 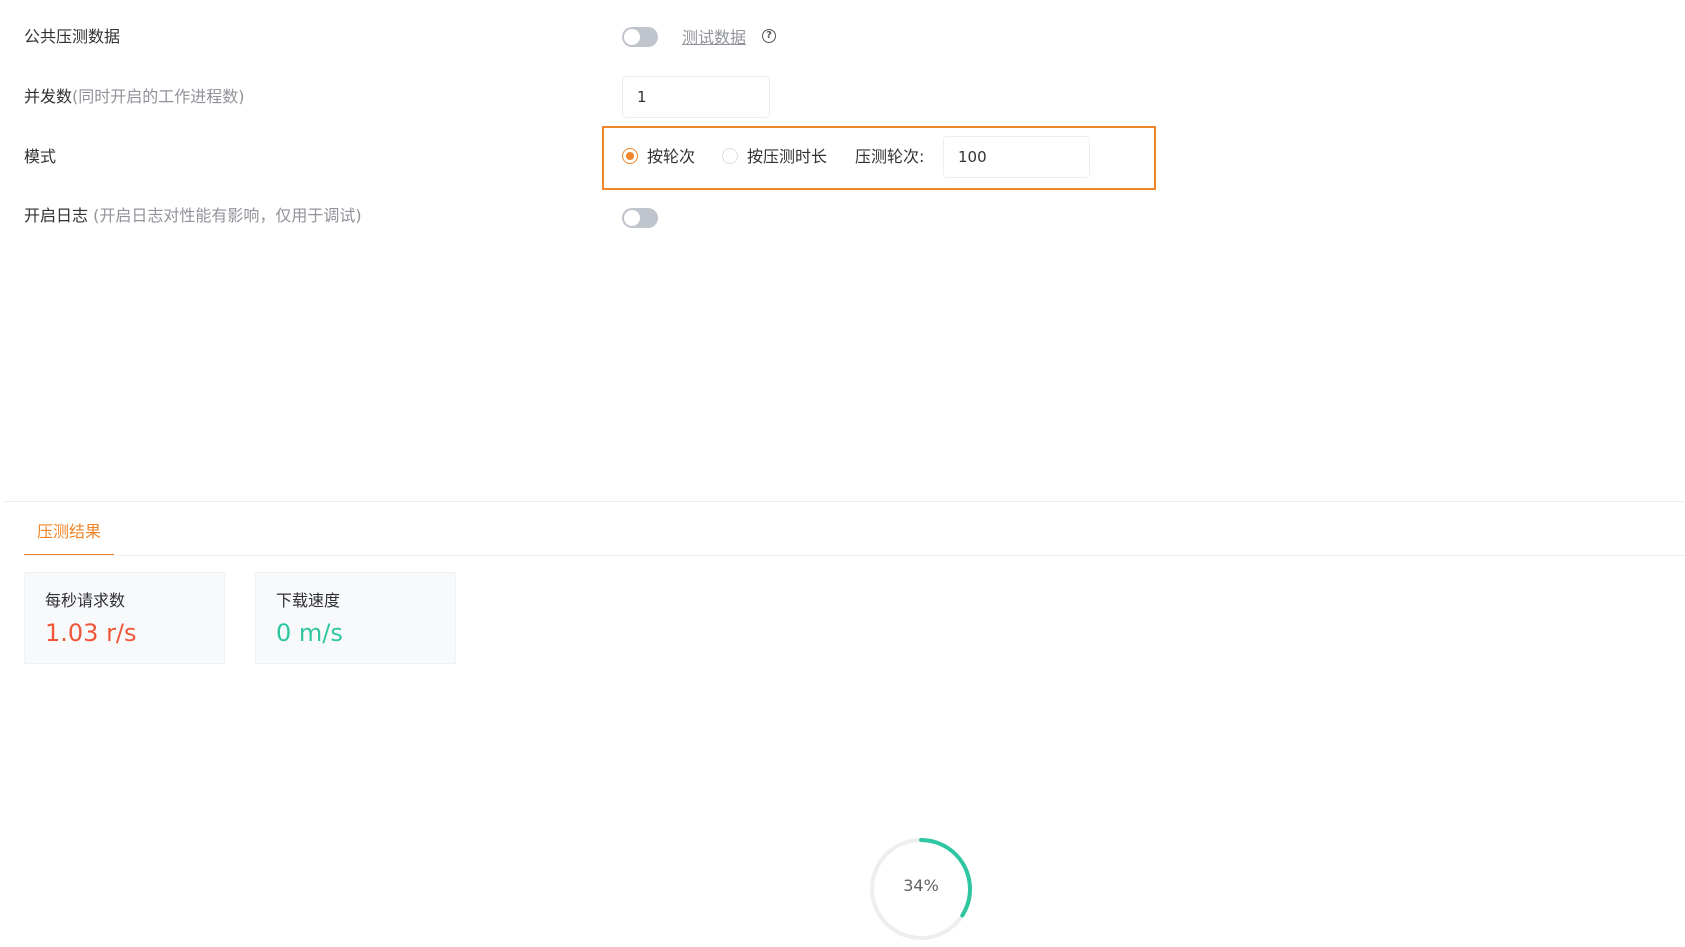 What do you see at coordinates (72, 36) in the screenshot?
I see `public-data-label: 公共压测数据` at bounding box center [72, 36].